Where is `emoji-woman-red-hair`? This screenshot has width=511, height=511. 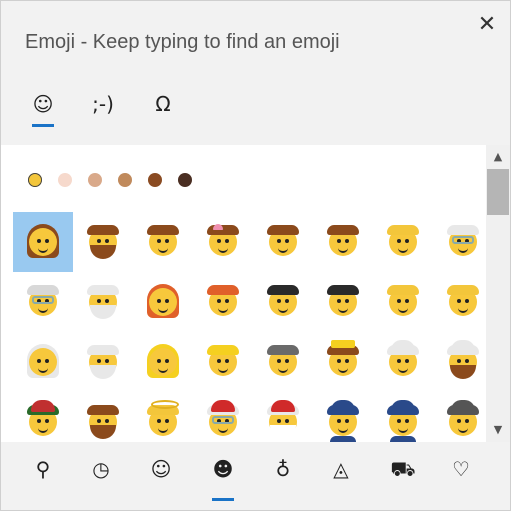 emoji-woman-red-hair is located at coordinates (163, 302).